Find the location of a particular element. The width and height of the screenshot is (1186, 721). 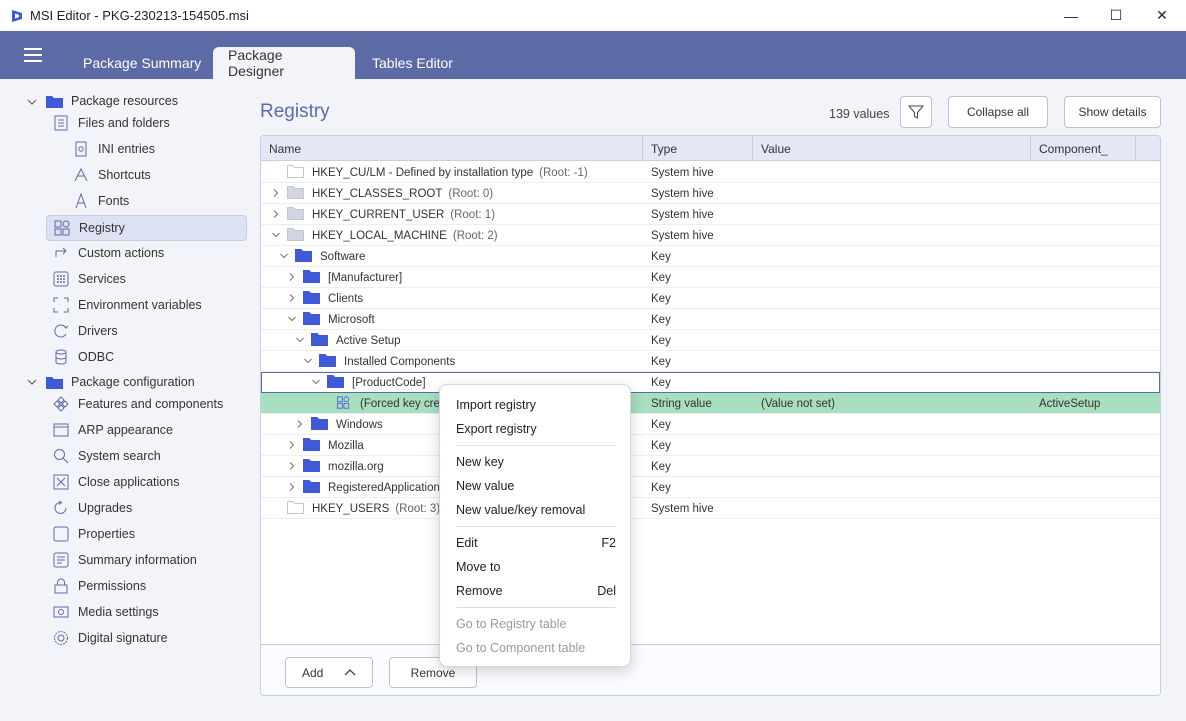

sidebar-item-properties: Properties is located at coordinates (93, 534).